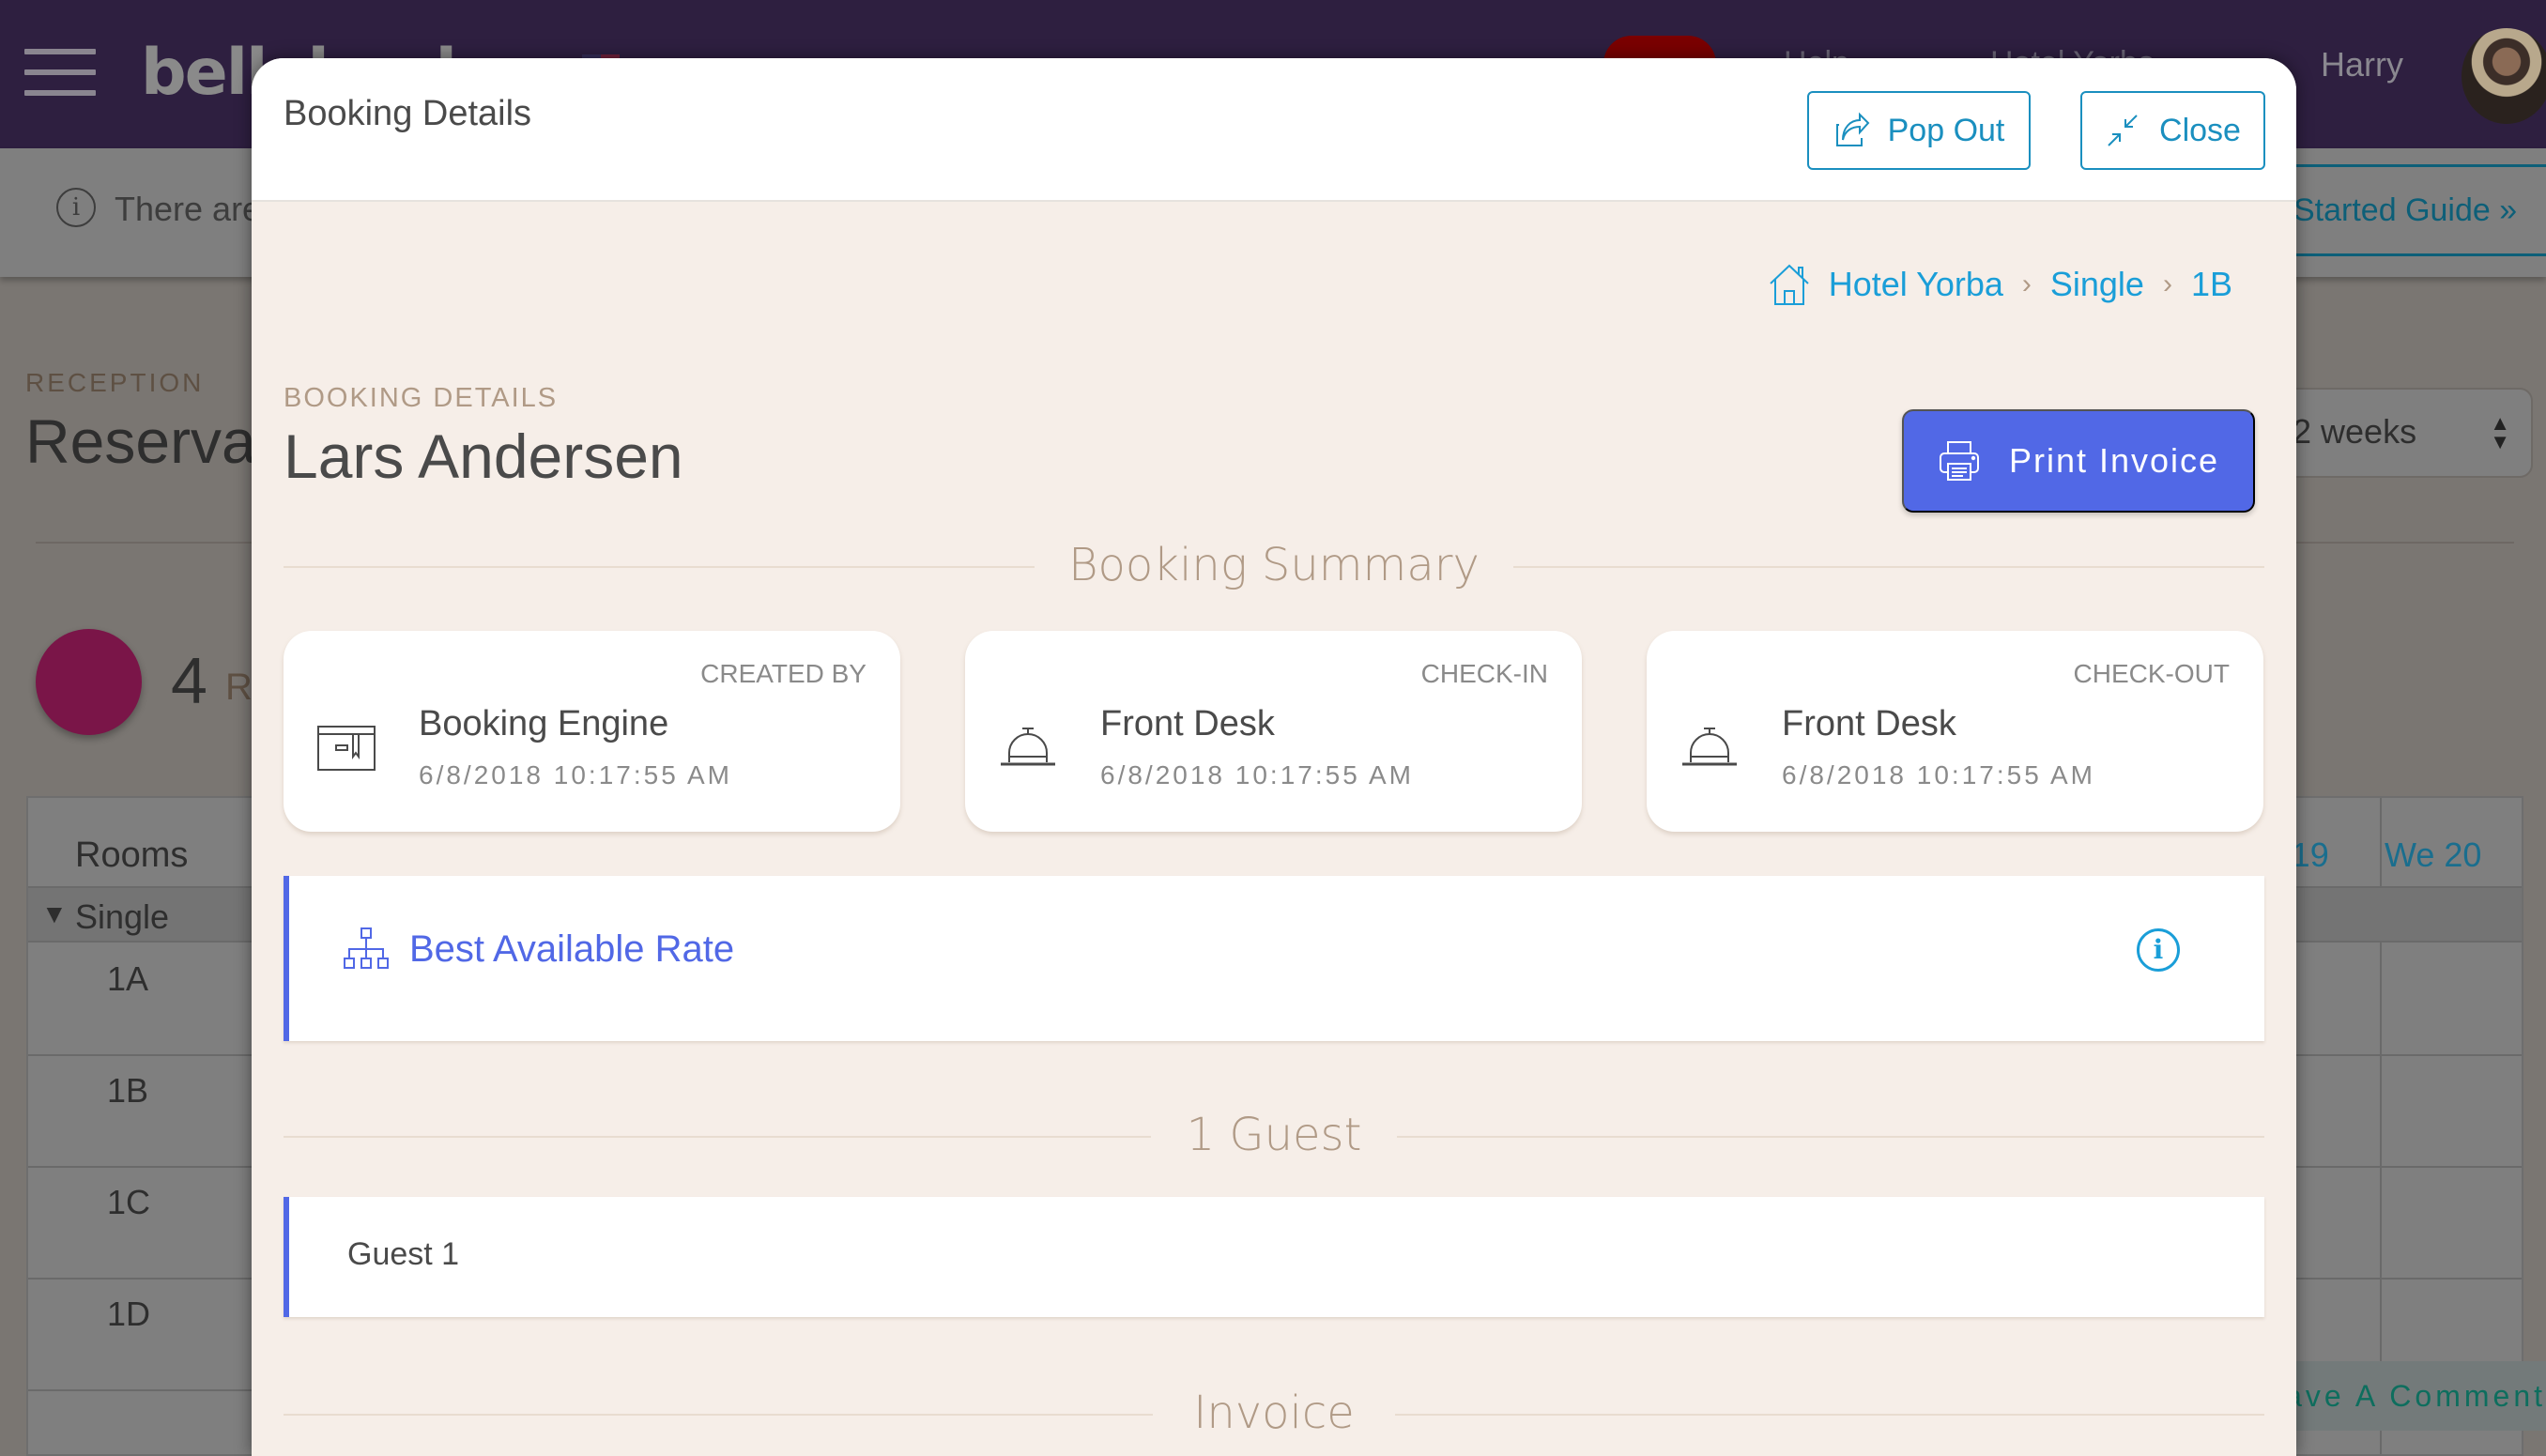  Describe the element at coordinates (346, 748) in the screenshot. I see `booking-engine-icon` at that location.